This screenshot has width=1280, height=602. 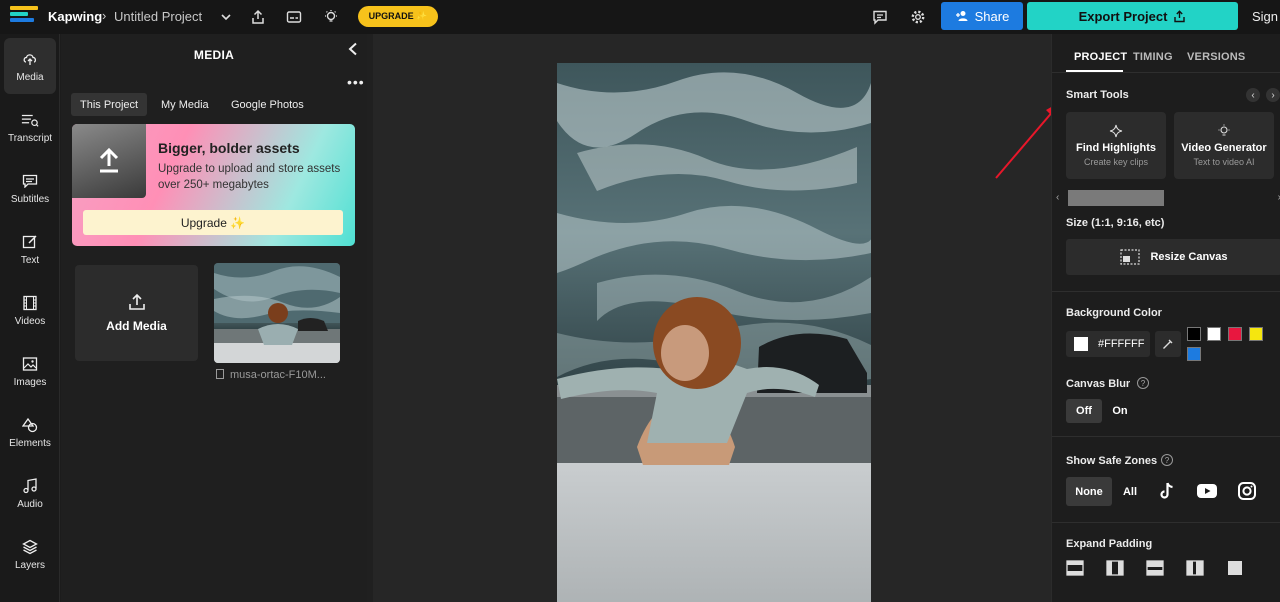 I want to click on text-edit-icon, so click(x=30, y=242).